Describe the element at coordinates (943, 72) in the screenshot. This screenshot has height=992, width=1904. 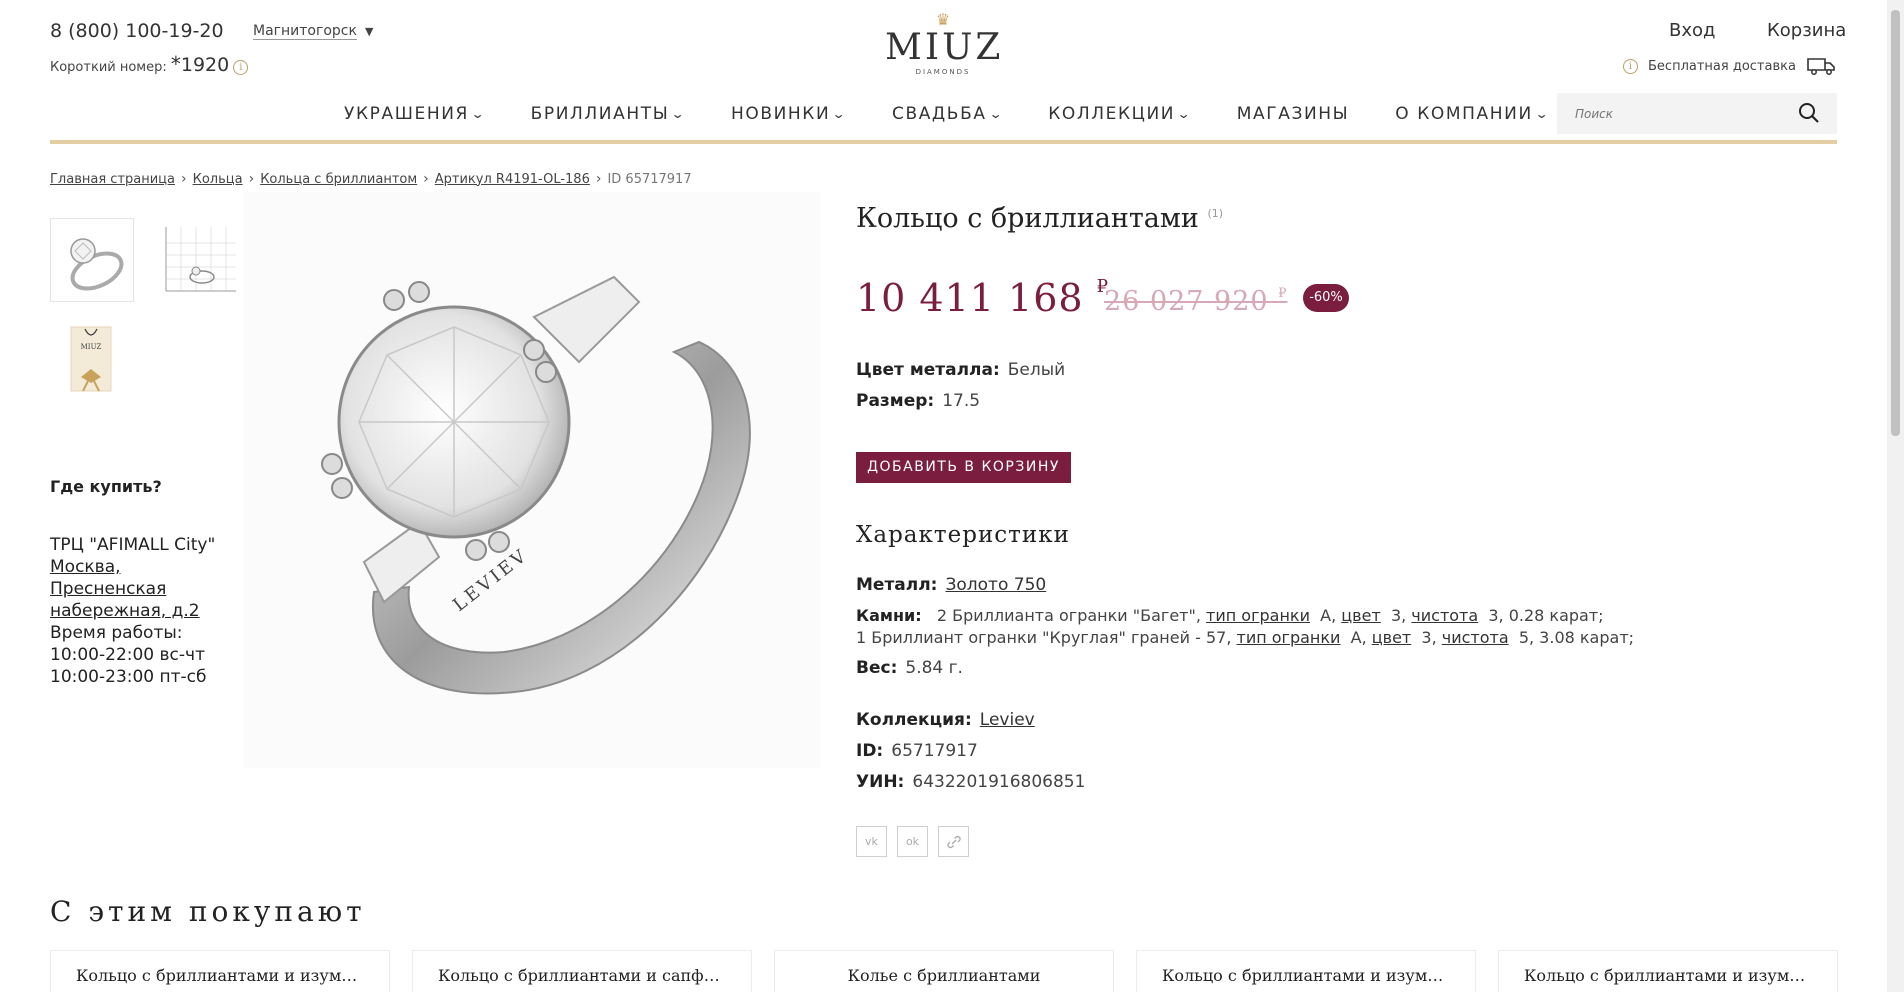
I see `logo-subtitle: DIAMONDS` at that location.